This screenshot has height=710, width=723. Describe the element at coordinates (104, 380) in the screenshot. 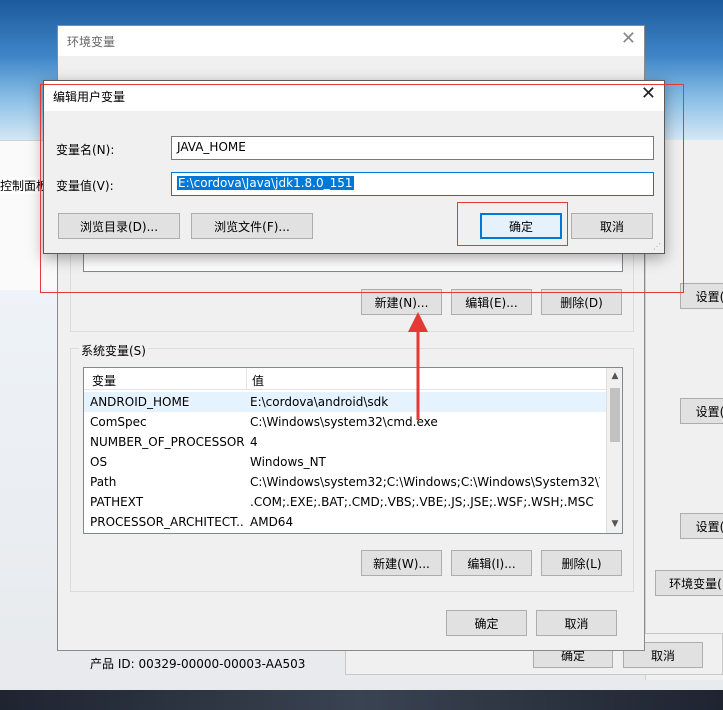

I see `column-header-variable: 变量` at that location.